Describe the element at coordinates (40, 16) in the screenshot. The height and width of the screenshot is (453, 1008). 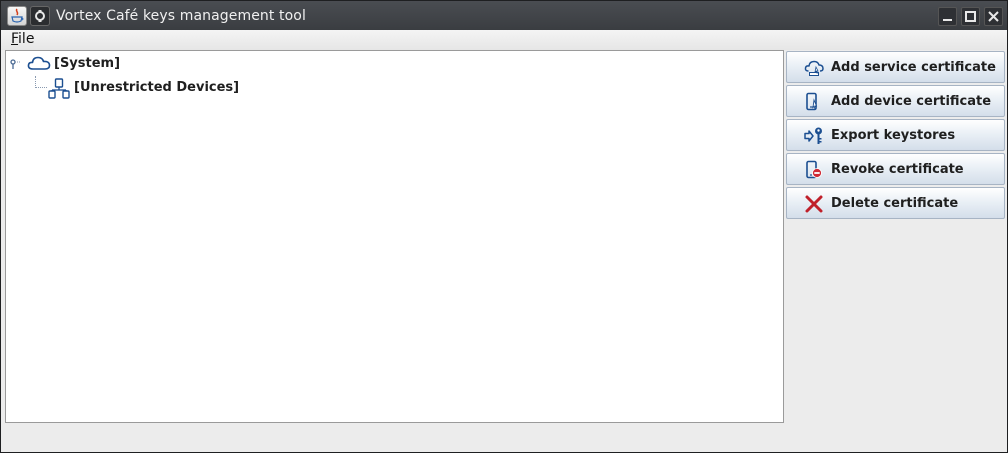
I see `window-menu-icon` at that location.